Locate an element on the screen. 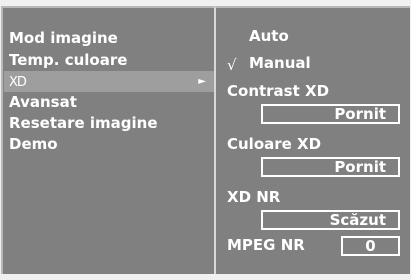  contrast-xd-field: Pornit is located at coordinates (330, 114).